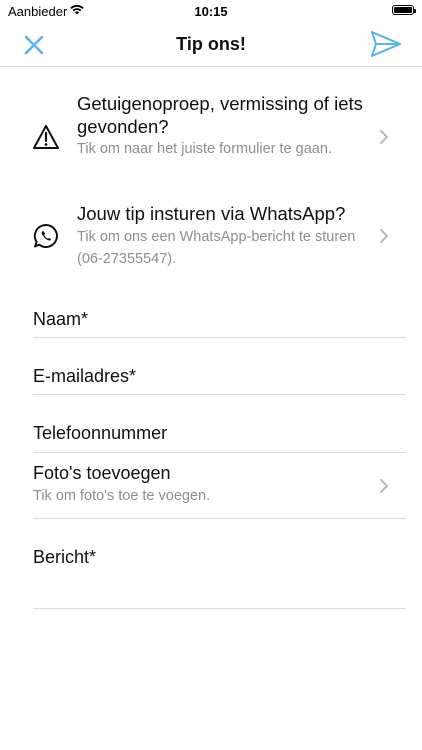 This screenshot has height=750, width=422. Describe the element at coordinates (404, 10) in the screenshot. I see `battery-icon` at that location.